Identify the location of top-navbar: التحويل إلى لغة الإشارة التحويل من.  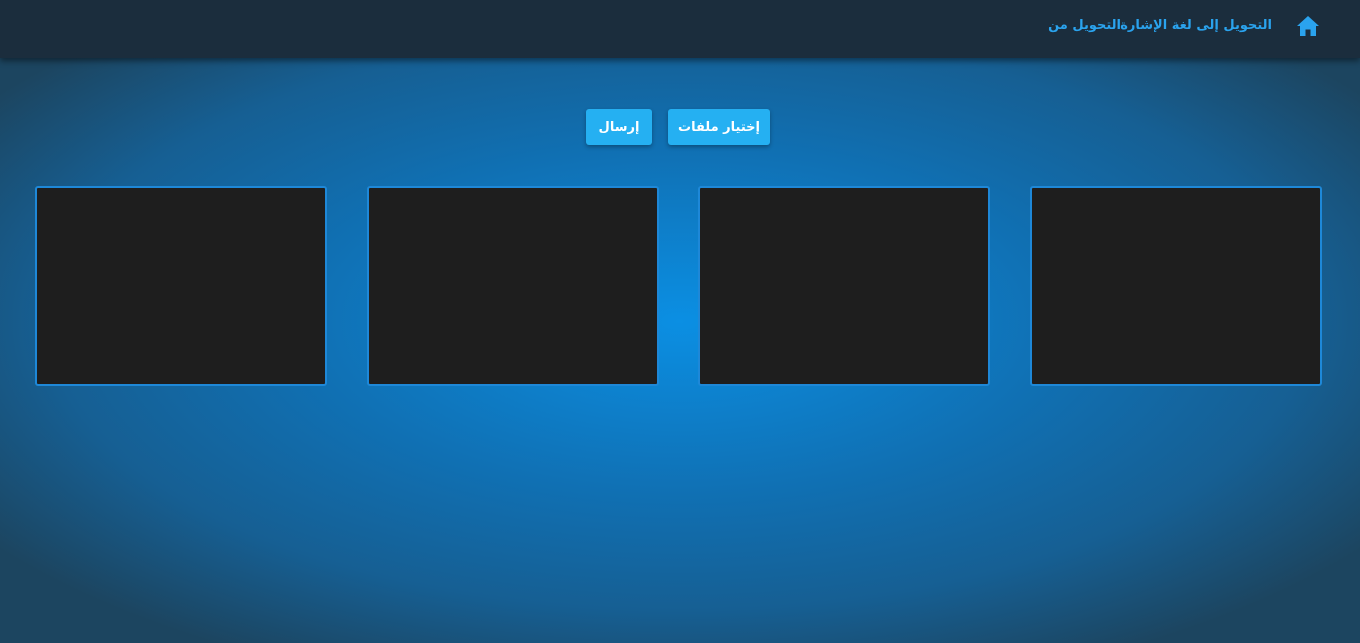
(680, 29).